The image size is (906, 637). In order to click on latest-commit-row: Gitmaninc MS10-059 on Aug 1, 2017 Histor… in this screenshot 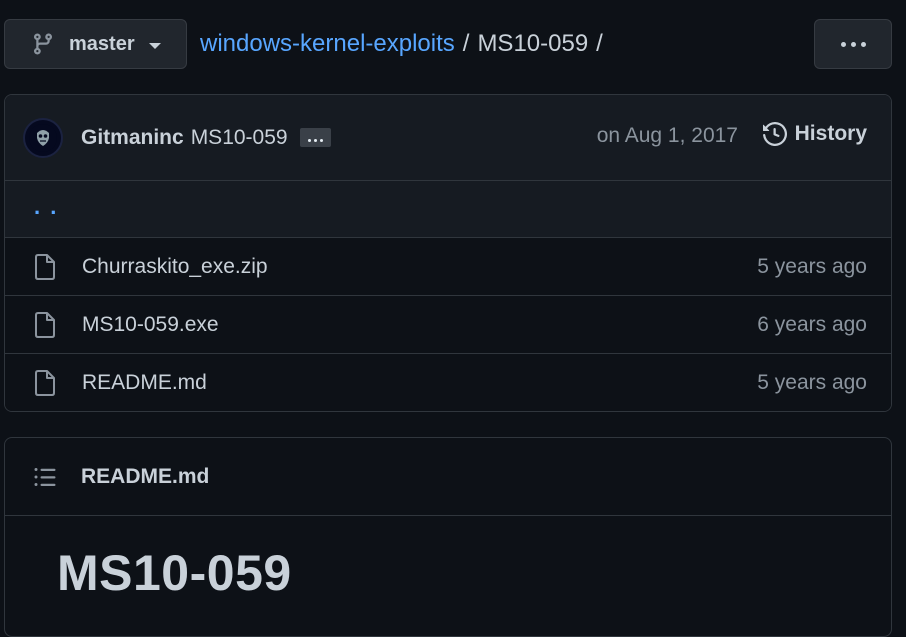, I will do `click(448, 138)`.